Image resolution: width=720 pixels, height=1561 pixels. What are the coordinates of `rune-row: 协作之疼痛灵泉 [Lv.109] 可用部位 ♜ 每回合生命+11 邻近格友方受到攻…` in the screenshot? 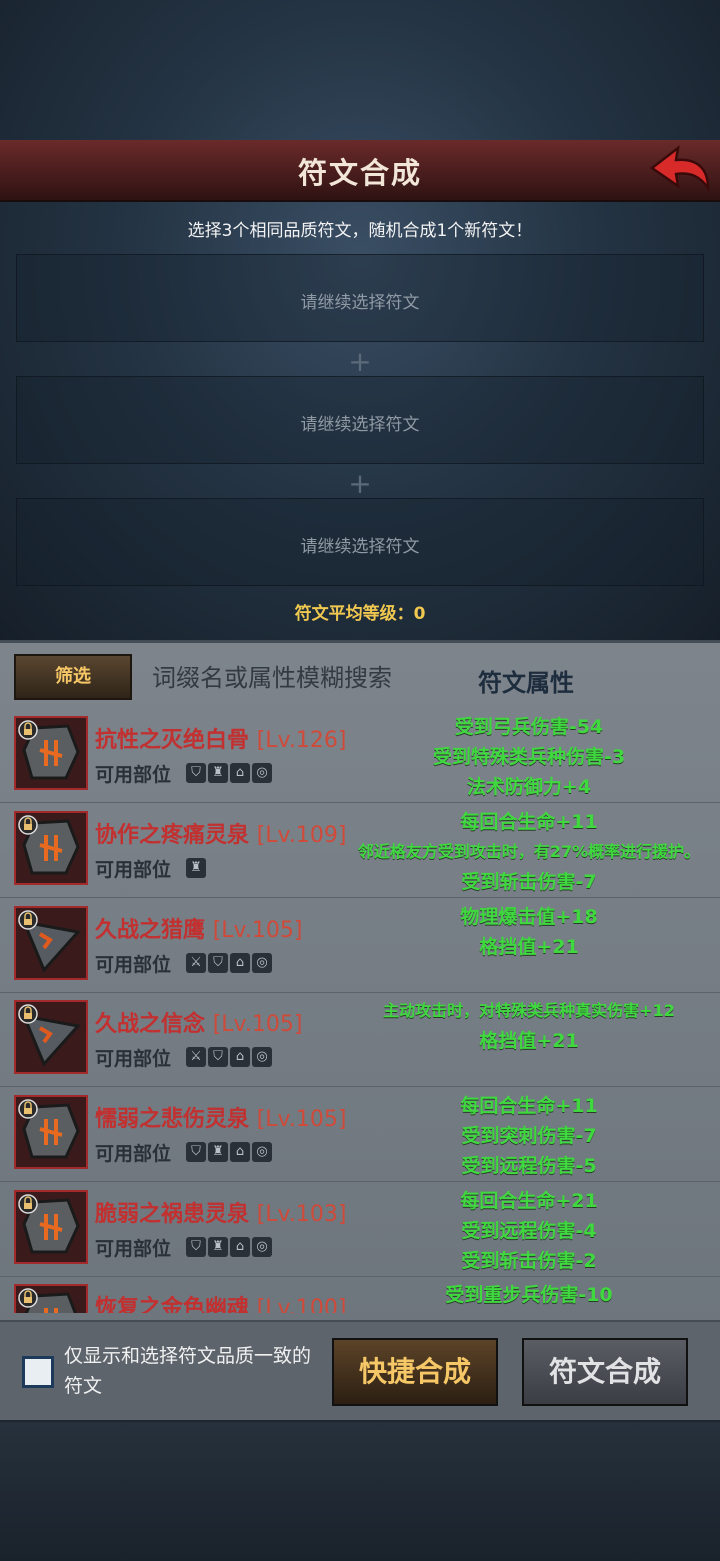 It's located at (360, 850).